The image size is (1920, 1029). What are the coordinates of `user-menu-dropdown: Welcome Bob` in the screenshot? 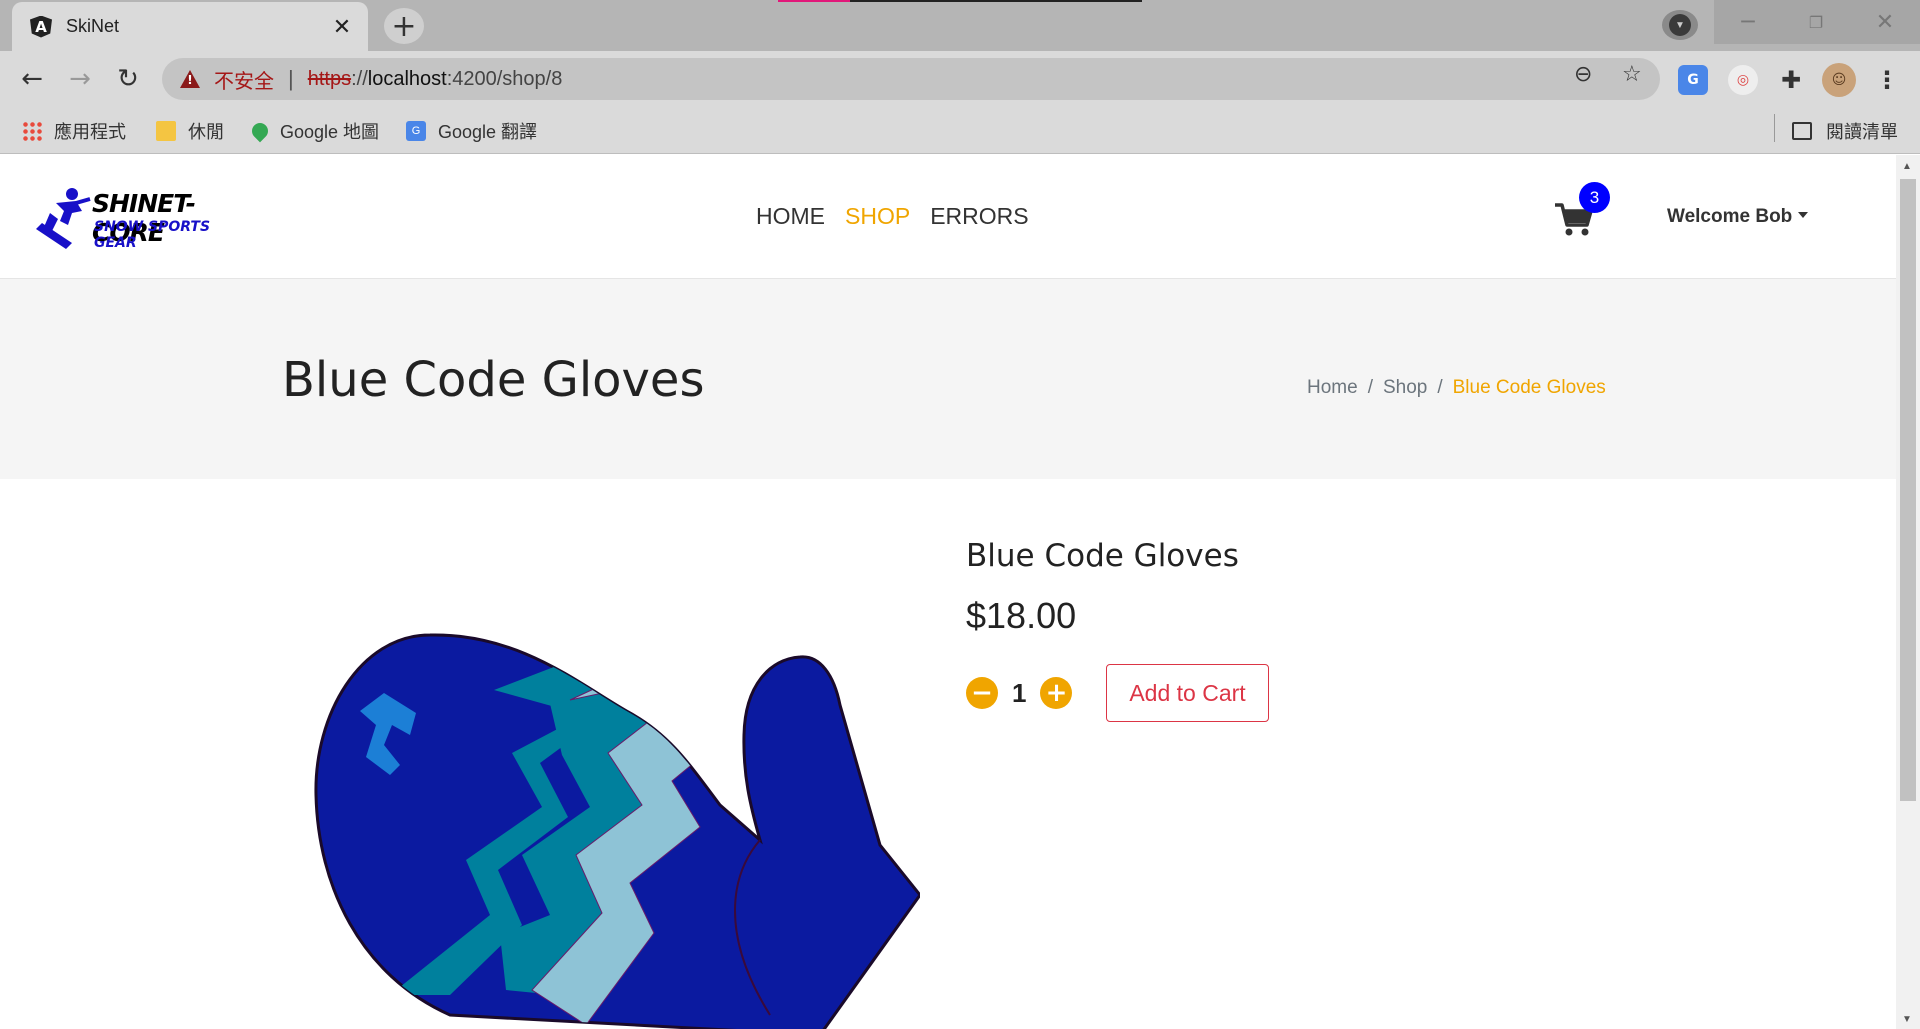 It's located at (1737, 217).